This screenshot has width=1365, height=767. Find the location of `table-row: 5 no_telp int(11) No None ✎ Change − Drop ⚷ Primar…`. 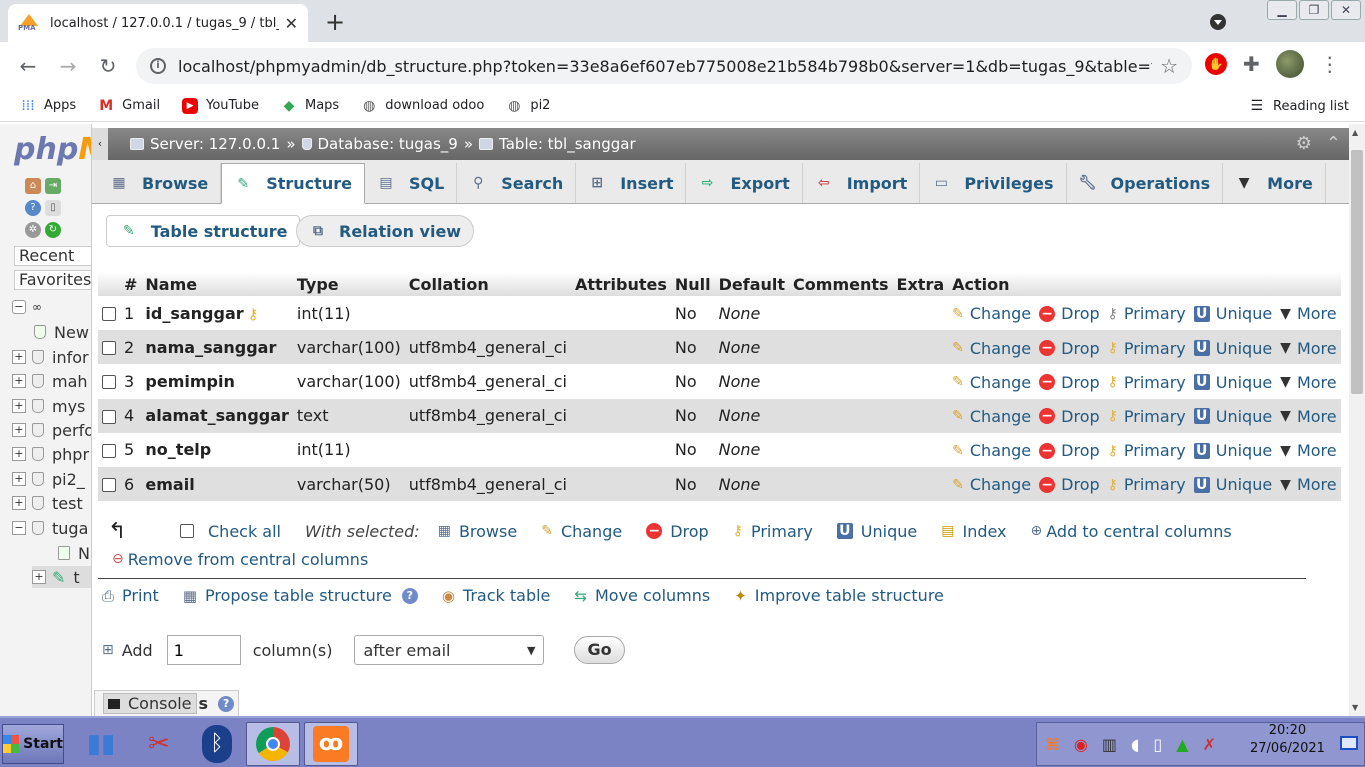

table-row: 5 no_telp int(11) No None ✎ Change − Drop ⚷ Primar… is located at coordinates (719, 449).